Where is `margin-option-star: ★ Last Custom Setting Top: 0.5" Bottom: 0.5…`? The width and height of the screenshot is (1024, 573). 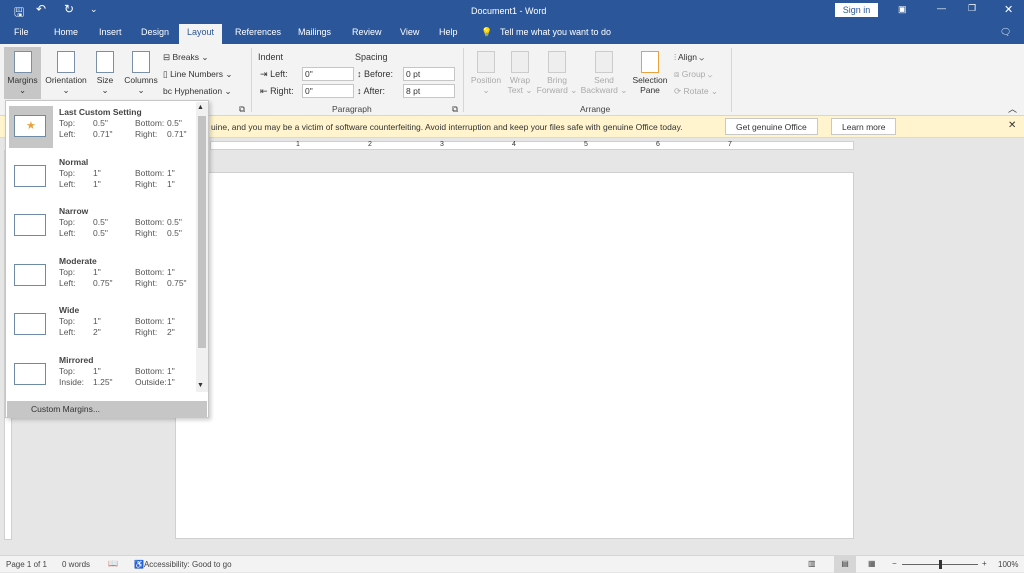 margin-option-star: ★ Last Custom Setting Top: 0.5" Bottom: 0.5… is located at coordinates (101, 127).